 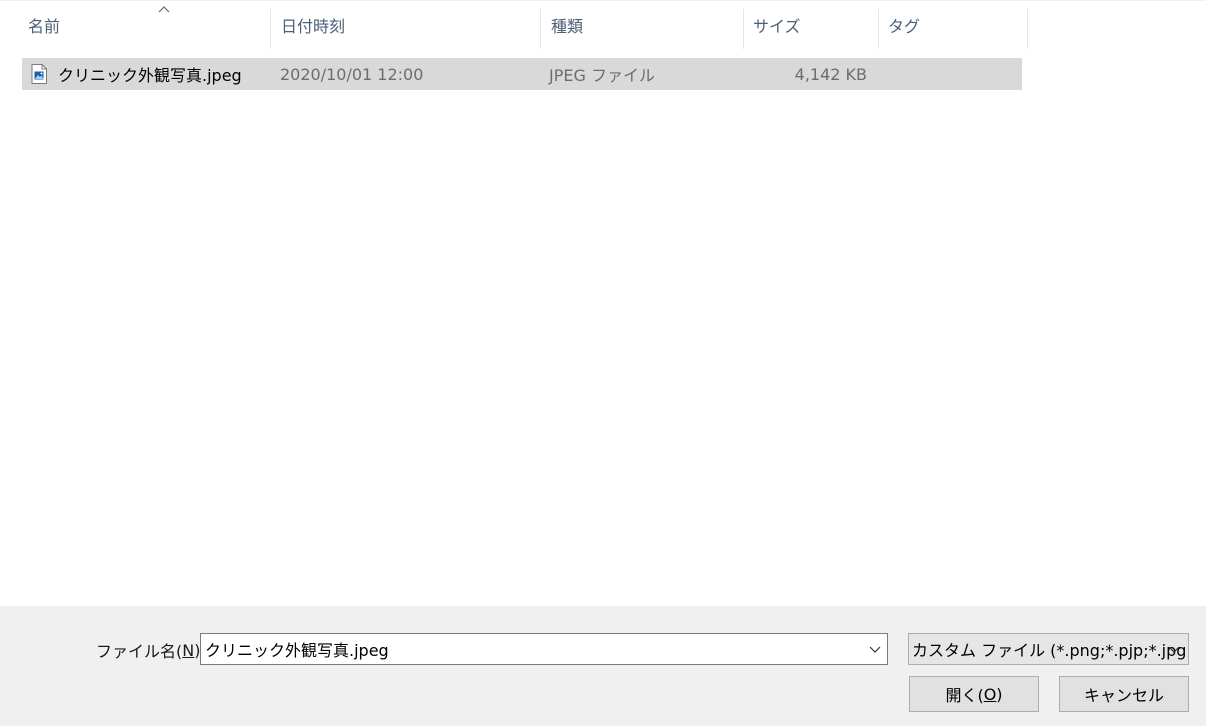 I want to click on file-date: 2020/10/01 12:00, so click(x=352, y=74).